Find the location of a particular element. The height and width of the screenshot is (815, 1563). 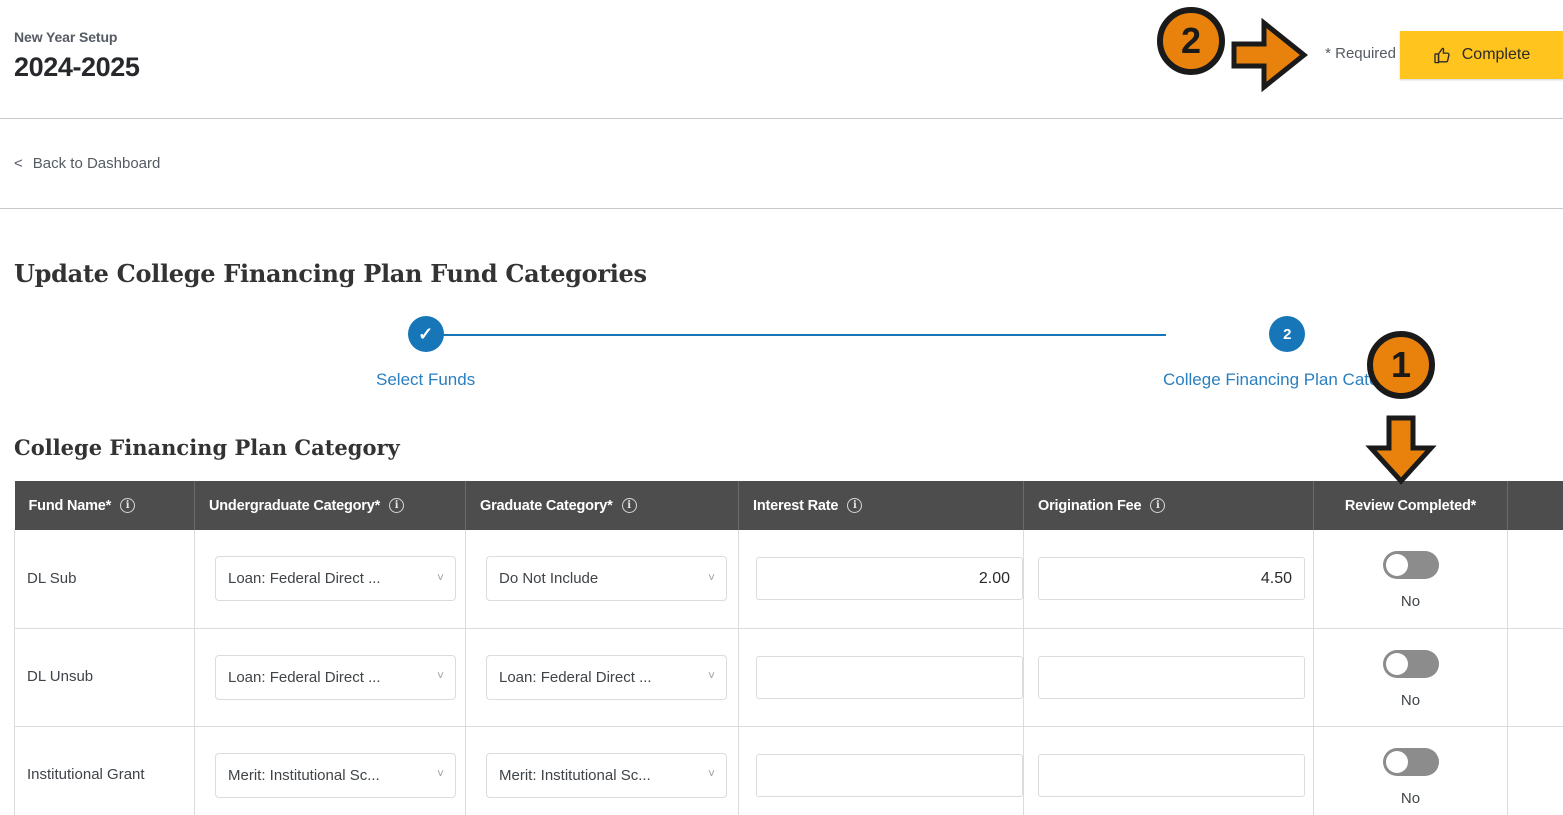

graduate-category-value: Do Not Include is located at coordinates (549, 579).